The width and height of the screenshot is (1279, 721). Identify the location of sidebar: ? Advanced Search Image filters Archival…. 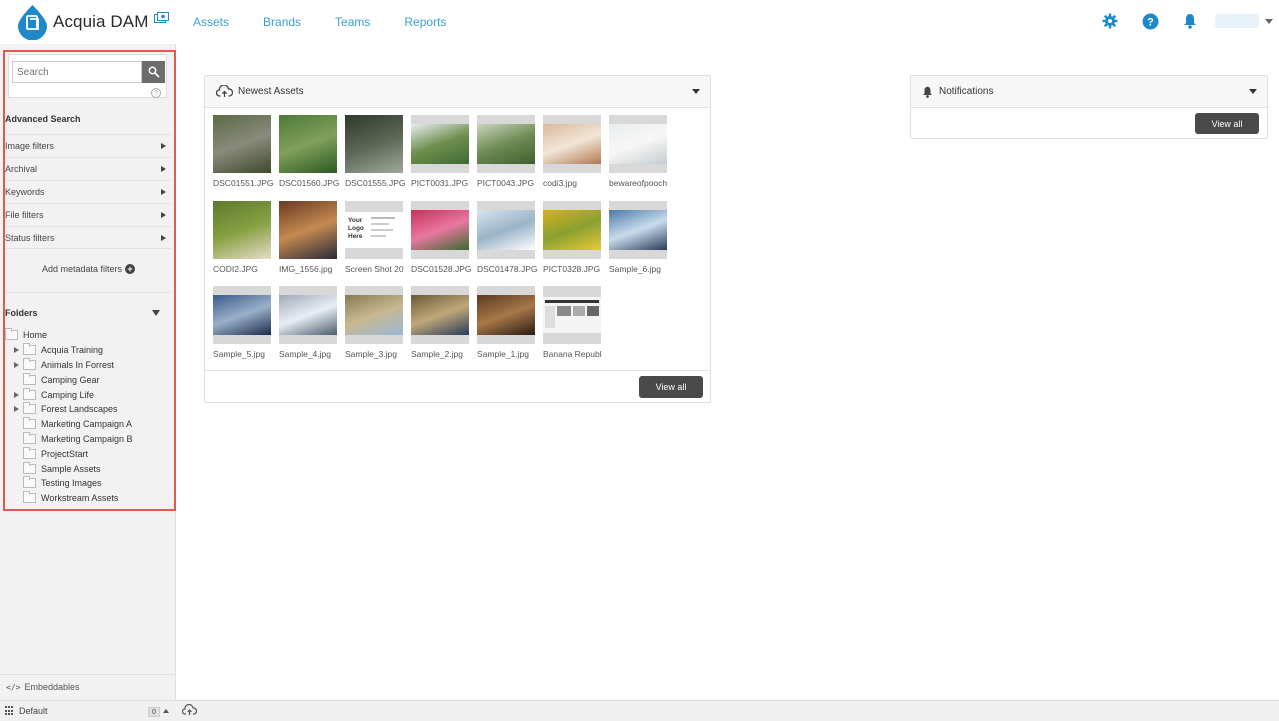
(88, 382).